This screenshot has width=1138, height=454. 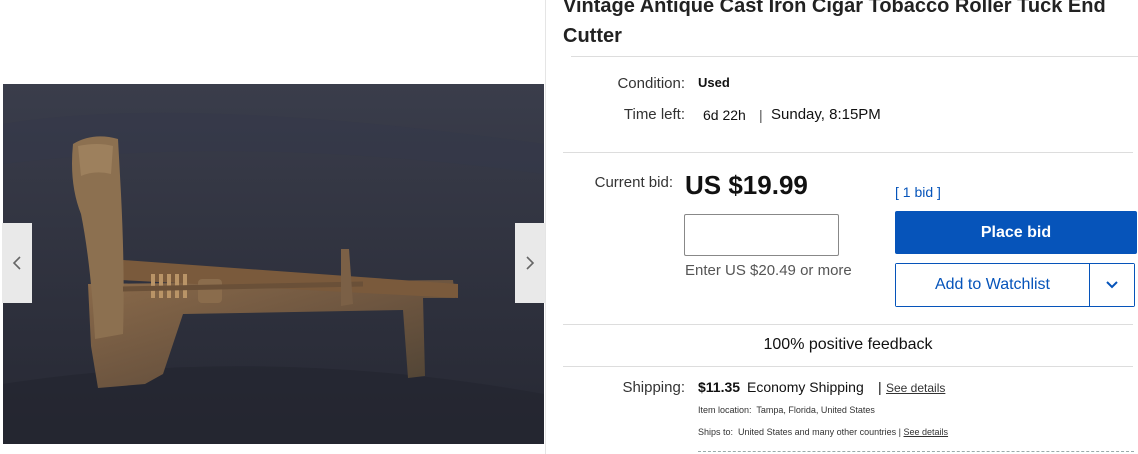 I want to click on shipping-see-details-link: See details, so click(x=915, y=388).